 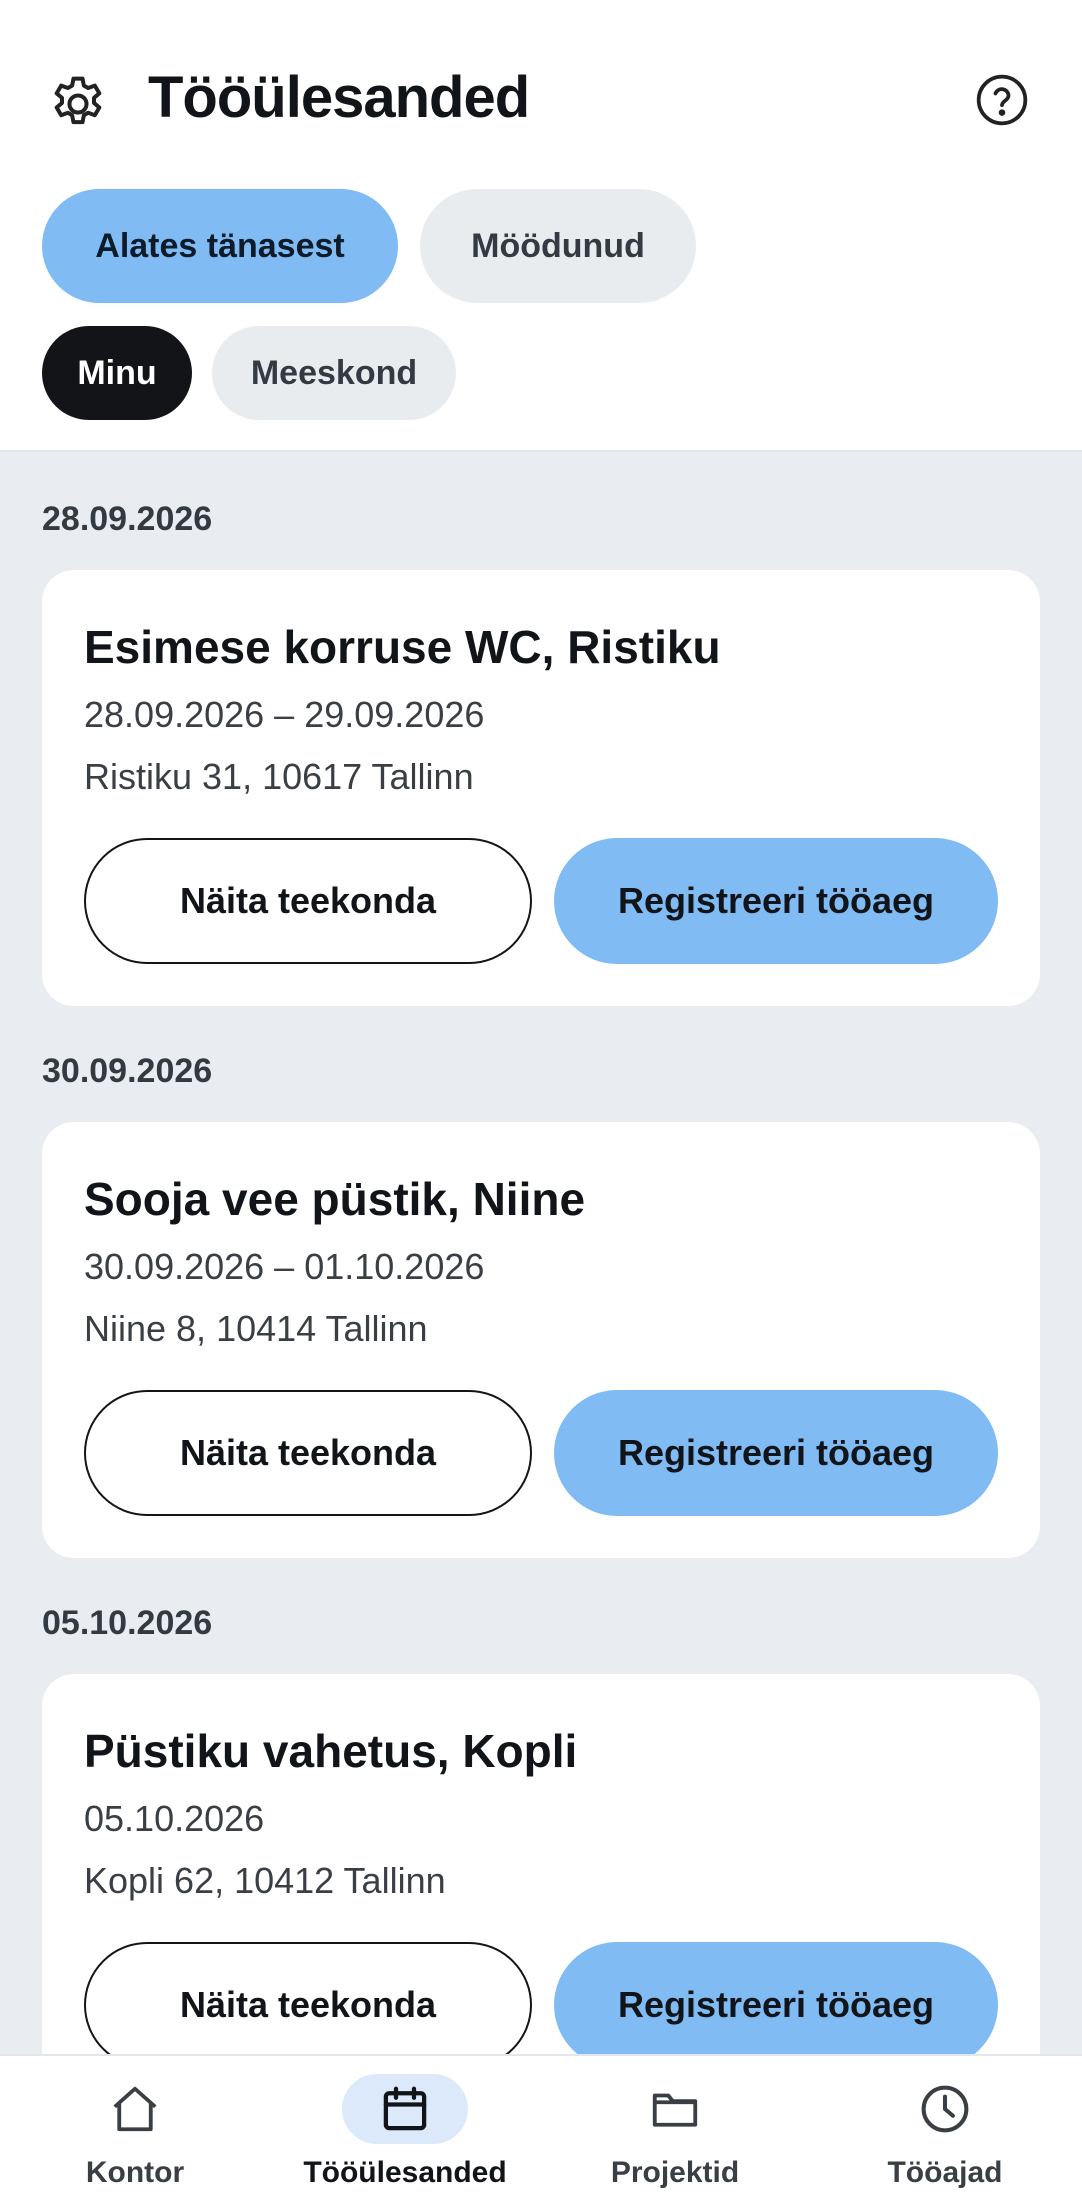 What do you see at coordinates (174, 1818) in the screenshot?
I see `task-dates: 05.10.2026` at bounding box center [174, 1818].